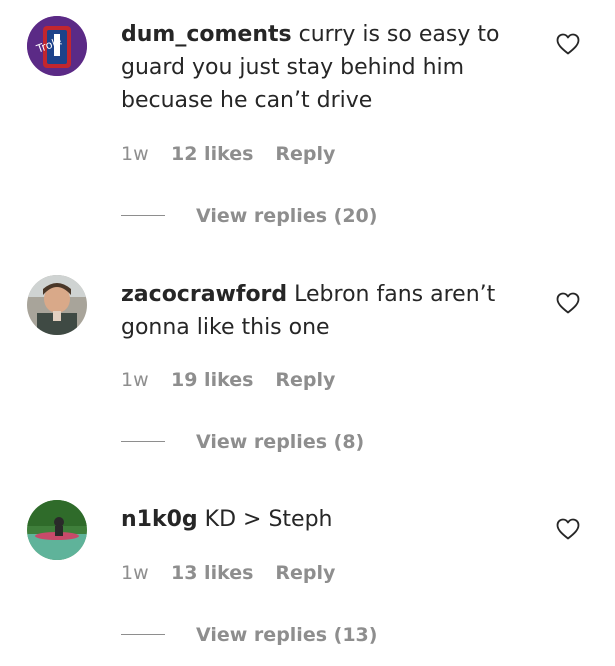 The width and height of the screenshot is (615, 666). What do you see at coordinates (159, 519) in the screenshot?
I see `comment-username: n1k0g` at bounding box center [159, 519].